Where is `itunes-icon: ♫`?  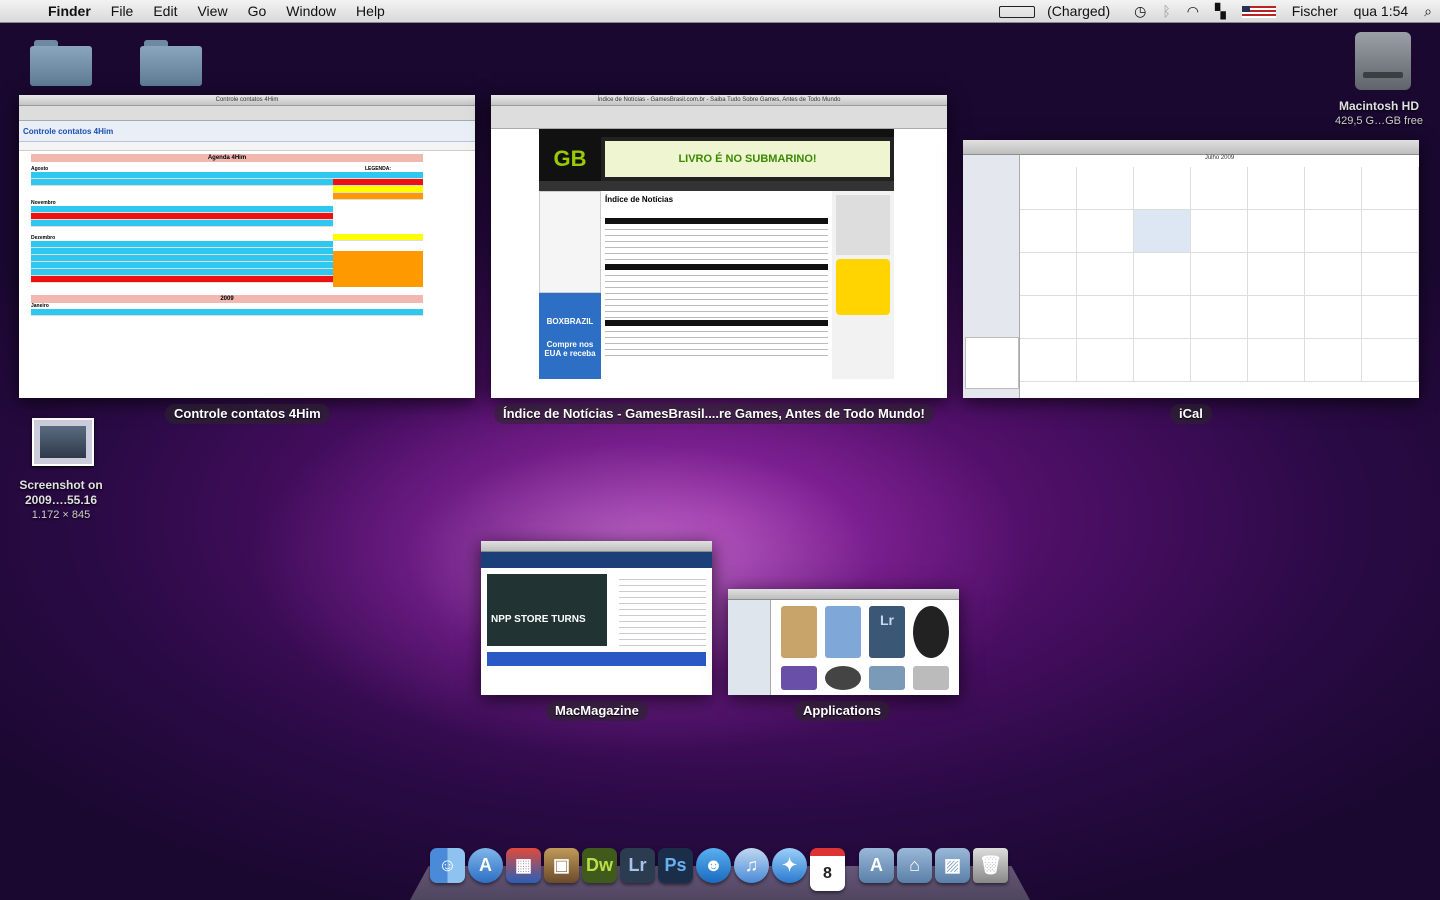
itunes-icon: ♫ is located at coordinates (751, 865).